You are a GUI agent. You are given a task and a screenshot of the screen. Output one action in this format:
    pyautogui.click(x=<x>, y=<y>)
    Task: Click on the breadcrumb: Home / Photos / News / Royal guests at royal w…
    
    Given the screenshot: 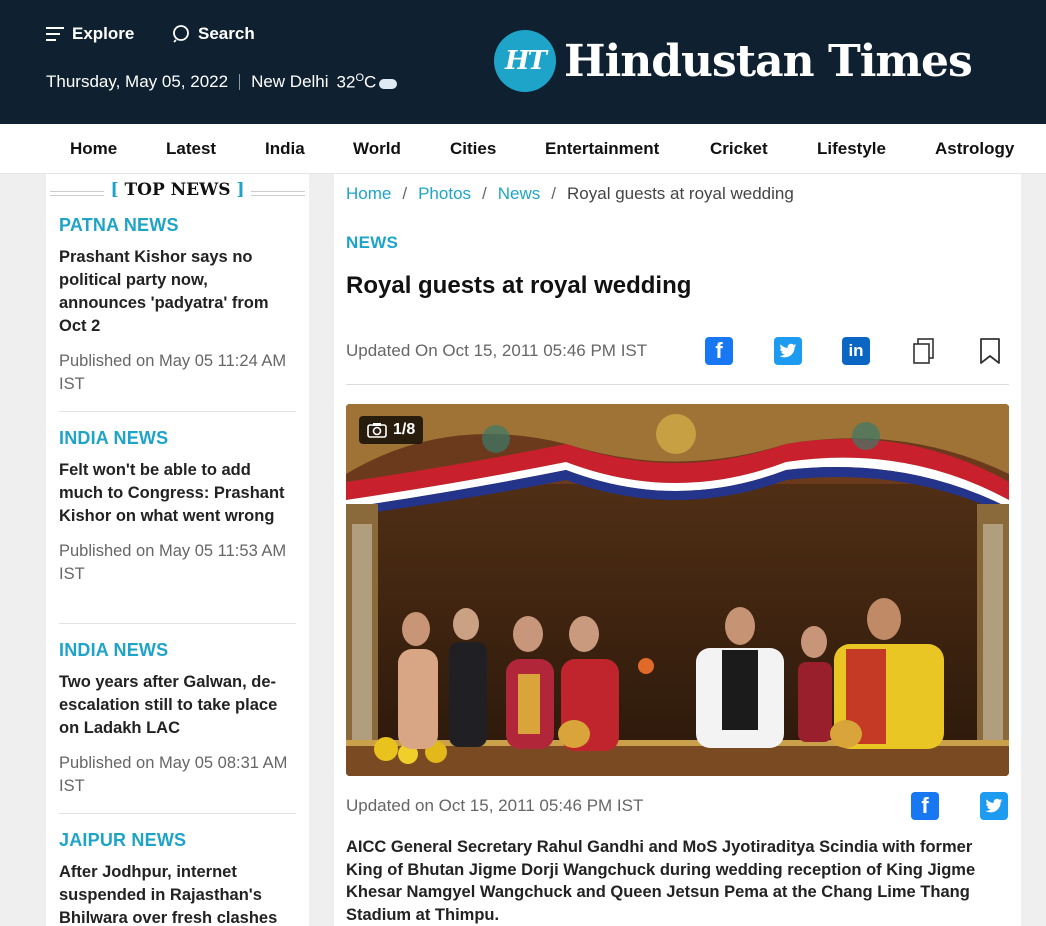 What is the action you would take?
    pyautogui.click(x=570, y=193)
    